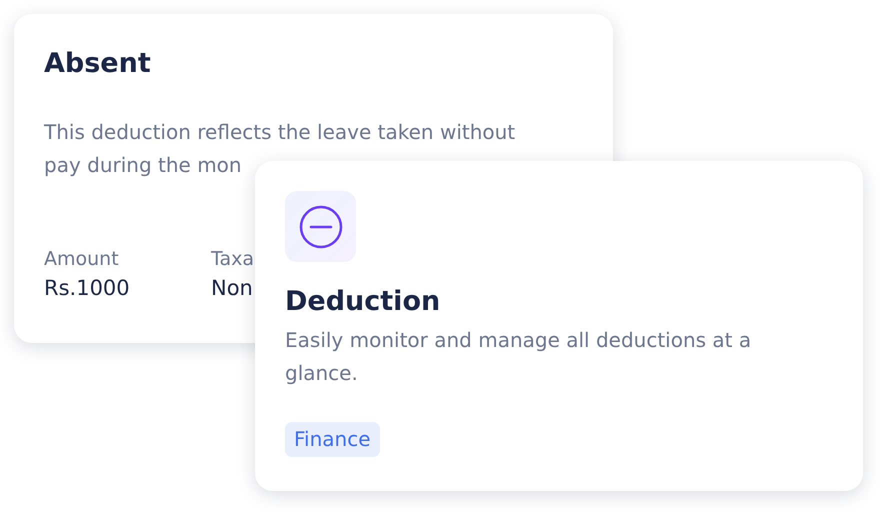 This screenshot has height=514, width=886. I want to click on field-label: Taxa, so click(232, 259).